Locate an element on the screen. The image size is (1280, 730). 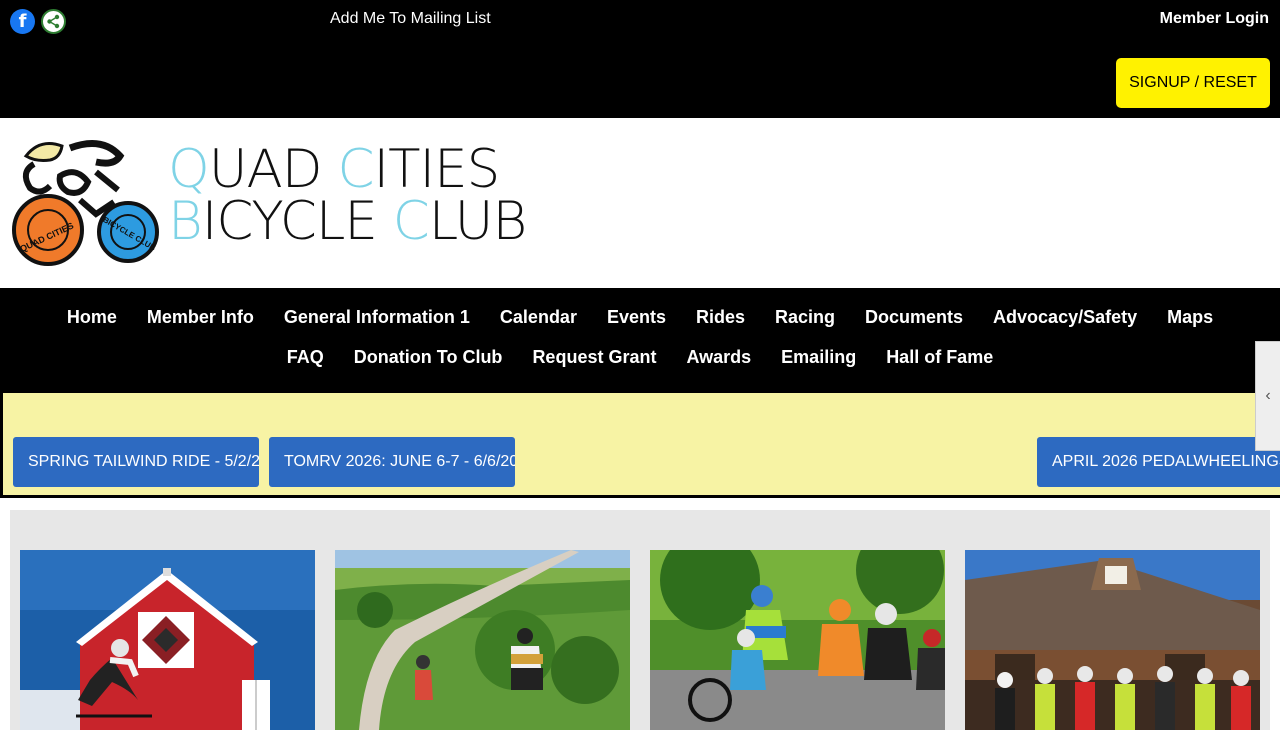
facebook-icon: f is located at coordinates (22, 21).